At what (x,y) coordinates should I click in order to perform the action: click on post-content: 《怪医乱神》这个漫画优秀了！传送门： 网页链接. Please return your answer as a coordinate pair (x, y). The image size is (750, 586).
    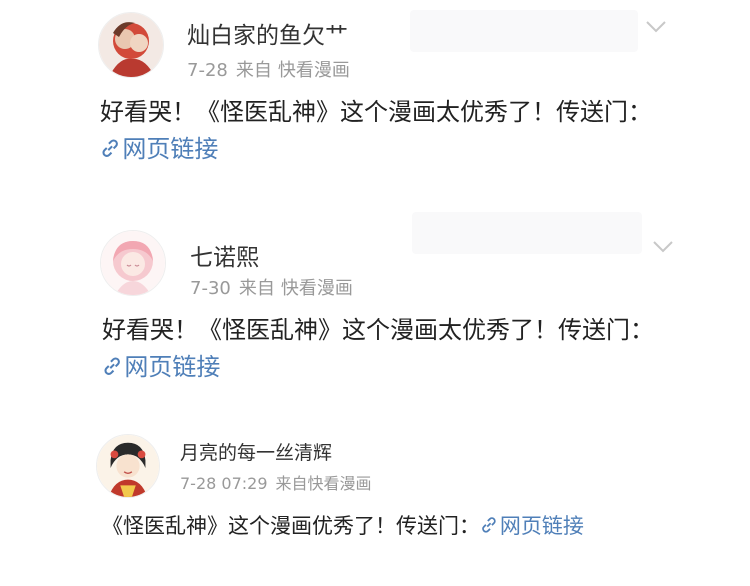
    Looking at the image, I should click on (412, 526).